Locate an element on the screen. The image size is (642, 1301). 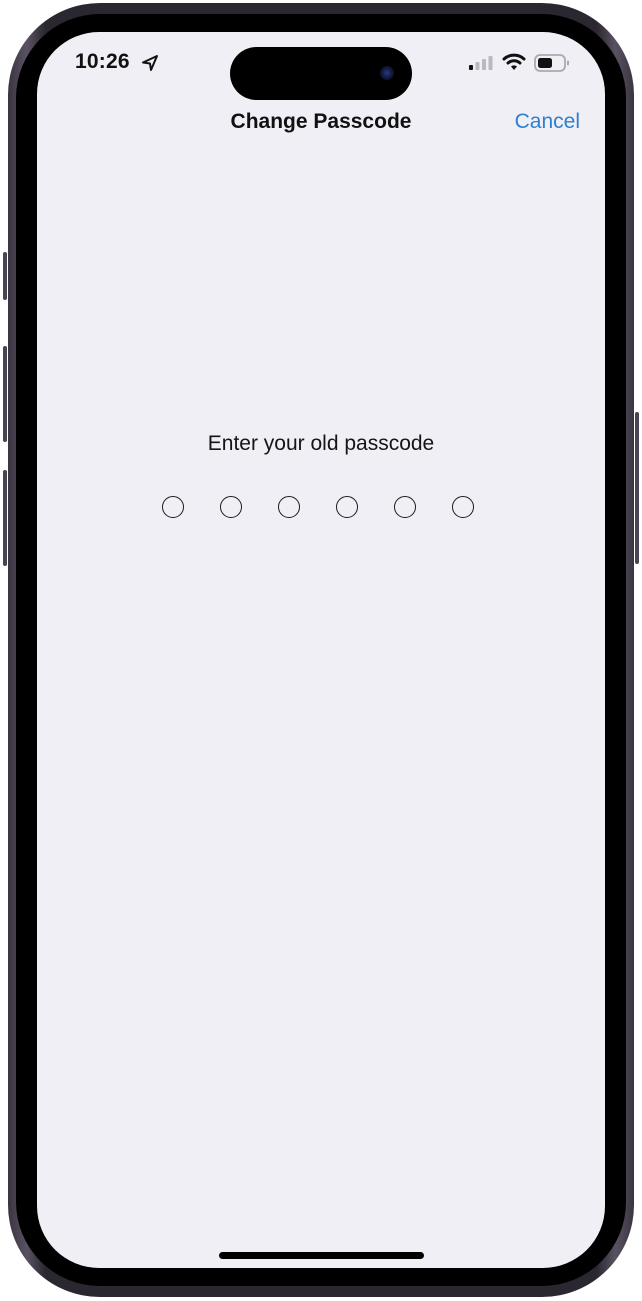
camera-icon is located at coordinates (387, 73).